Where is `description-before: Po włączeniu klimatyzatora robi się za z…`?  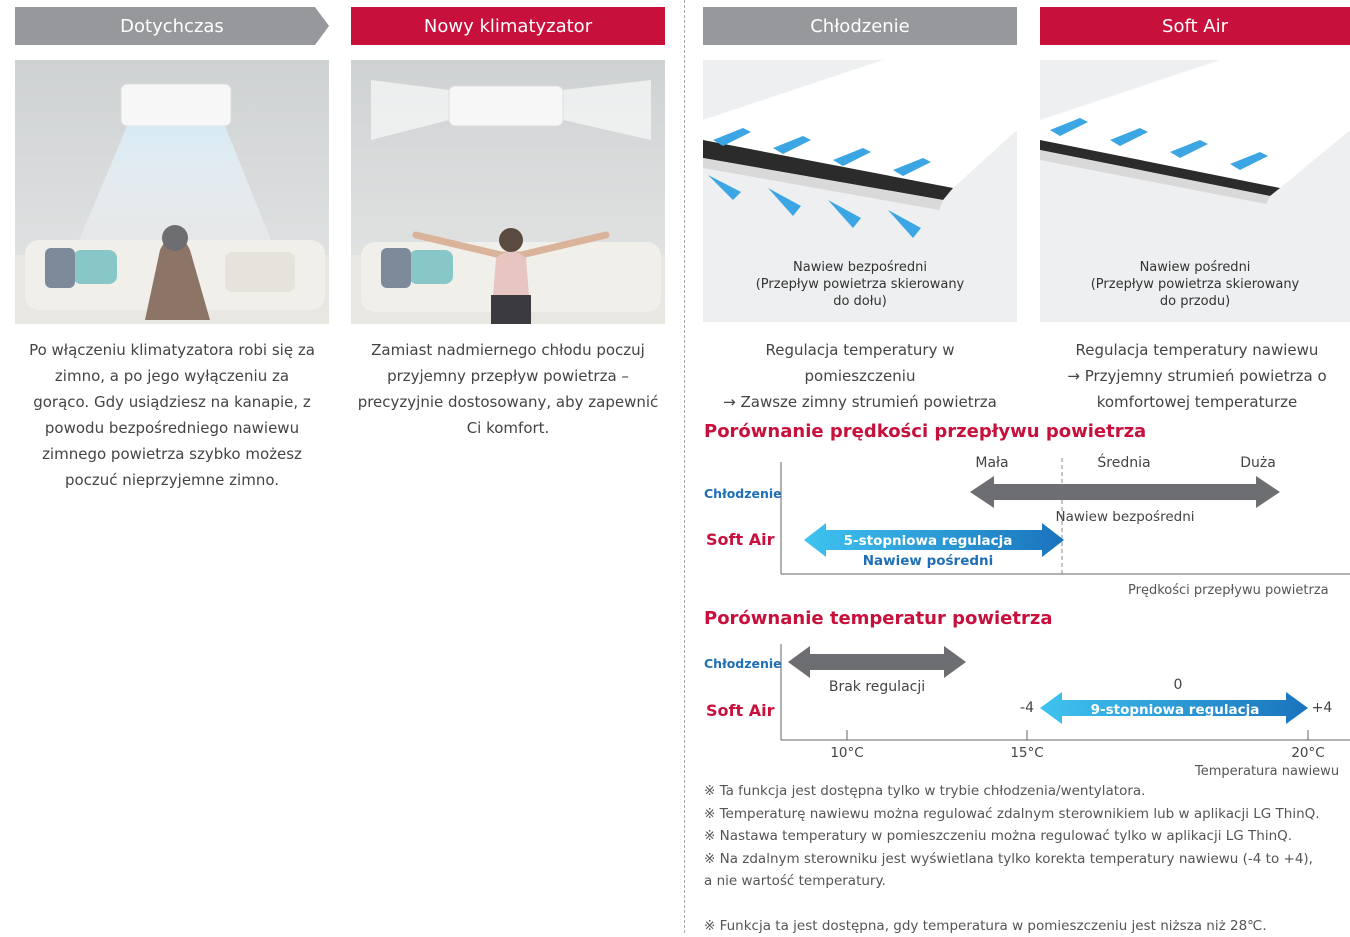 description-before: Po włączeniu klimatyzatora robi się za z… is located at coordinates (172, 415).